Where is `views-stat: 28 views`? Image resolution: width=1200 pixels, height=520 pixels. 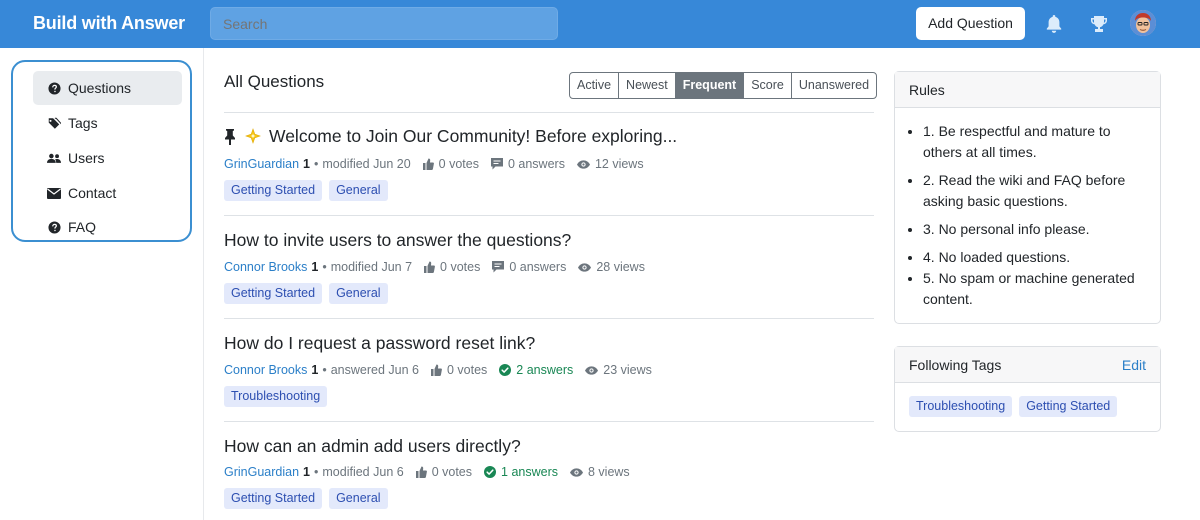 views-stat: 28 views is located at coordinates (611, 267).